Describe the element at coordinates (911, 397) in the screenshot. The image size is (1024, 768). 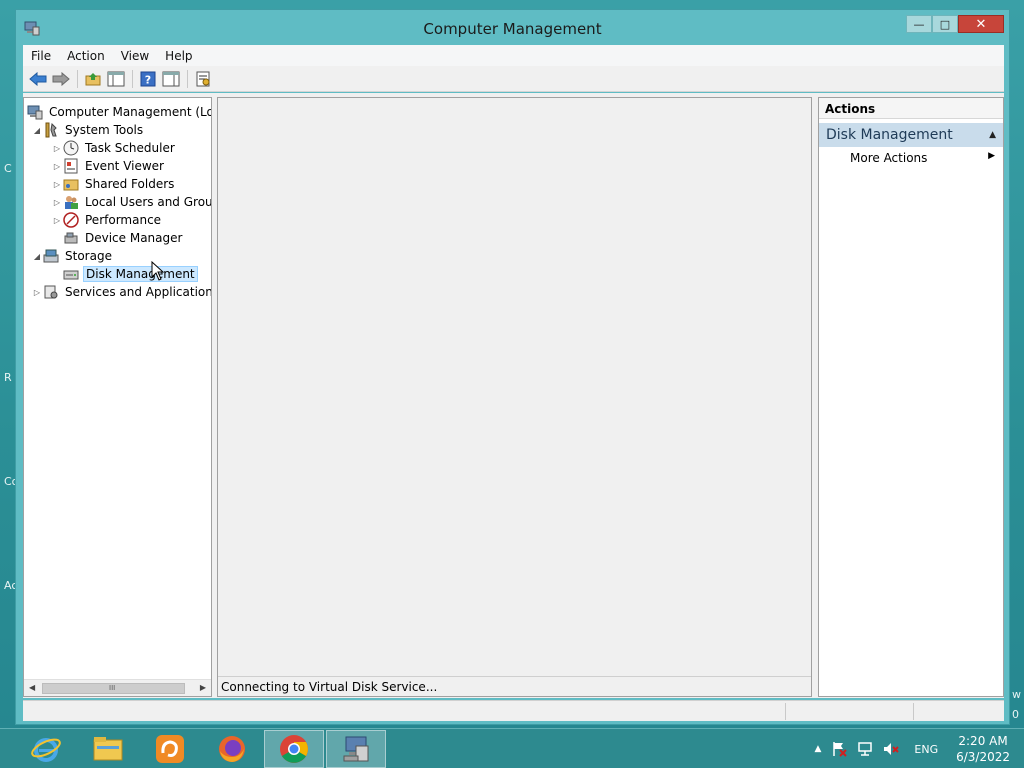
I see `actions-pane: Actions Disk Management ▲ More Actions ▶` at that location.